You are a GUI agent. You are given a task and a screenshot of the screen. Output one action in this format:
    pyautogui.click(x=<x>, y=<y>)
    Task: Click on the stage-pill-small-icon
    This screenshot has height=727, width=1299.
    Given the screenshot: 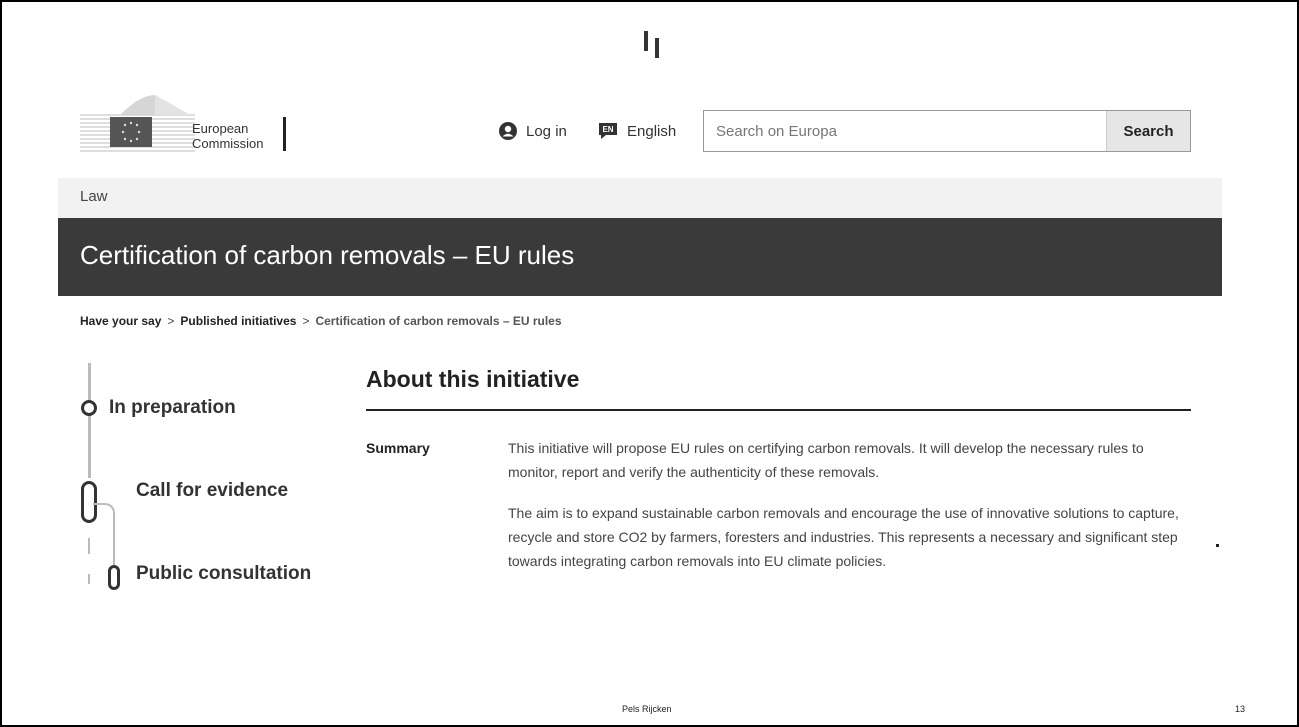 What is the action you would take?
    pyautogui.click(x=114, y=577)
    